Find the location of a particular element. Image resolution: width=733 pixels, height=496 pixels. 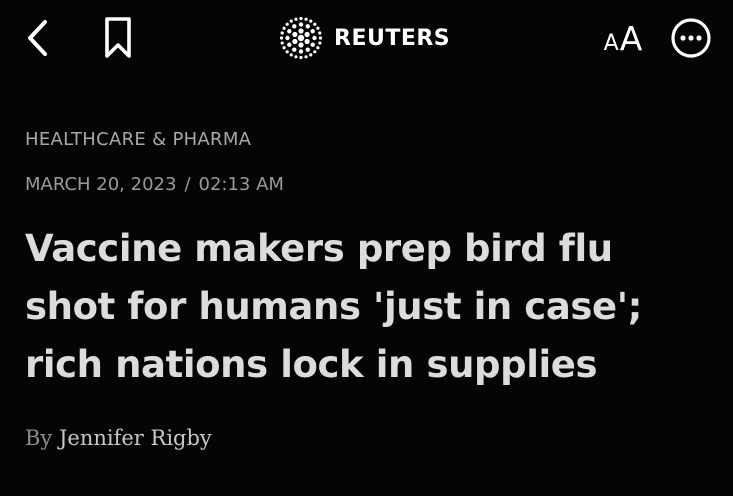

publish-time: 02:13 AM is located at coordinates (241, 184).